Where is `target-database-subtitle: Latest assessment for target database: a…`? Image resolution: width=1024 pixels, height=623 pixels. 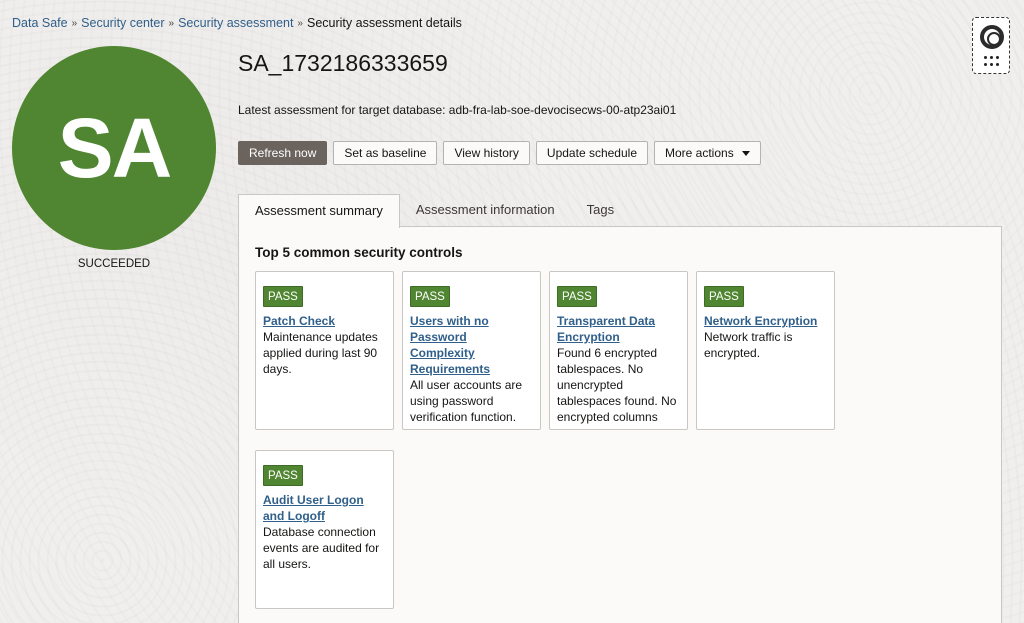
target-database-subtitle: Latest assessment for target database: a… is located at coordinates (457, 110).